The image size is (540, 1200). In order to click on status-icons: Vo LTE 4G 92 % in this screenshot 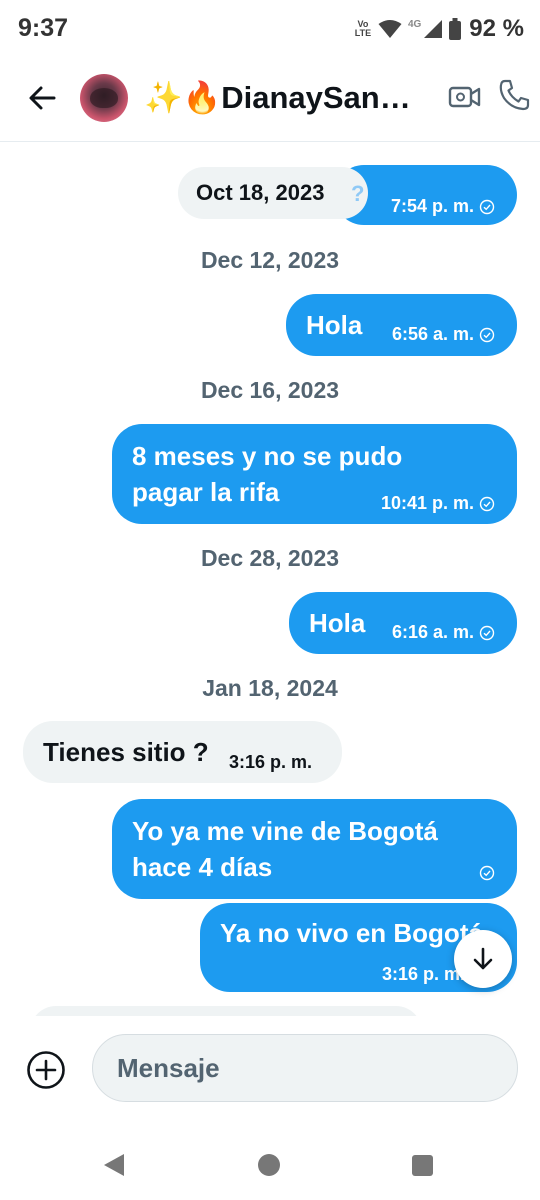, I will do `click(439, 29)`.